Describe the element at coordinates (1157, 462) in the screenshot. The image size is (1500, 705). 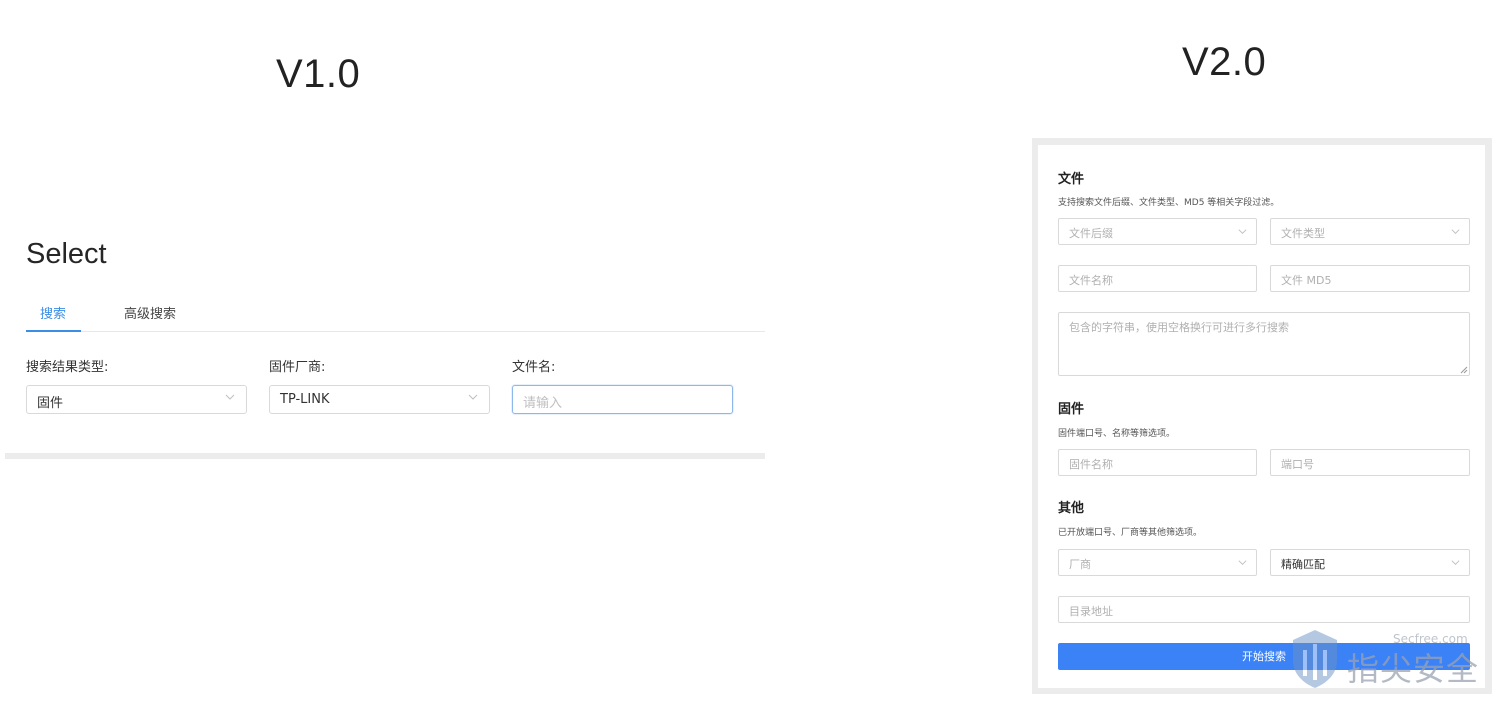
I see `firmware-name-input: 固件名称` at that location.